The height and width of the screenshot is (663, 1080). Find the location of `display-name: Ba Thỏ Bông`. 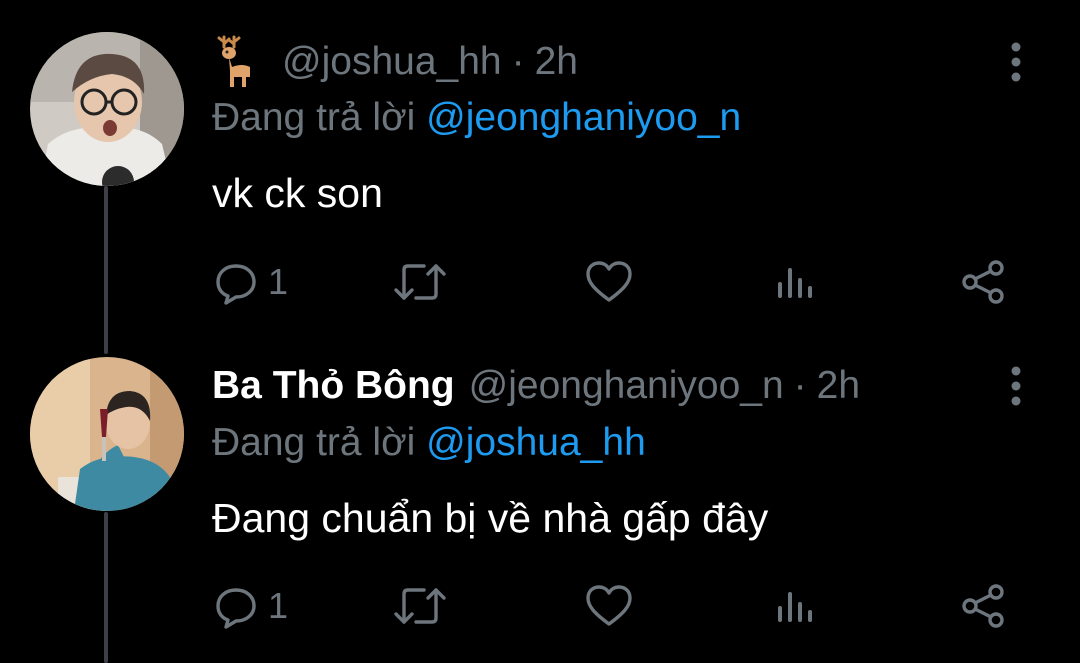

display-name: Ba Thỏ Bông is located at coordinates (333, 386).